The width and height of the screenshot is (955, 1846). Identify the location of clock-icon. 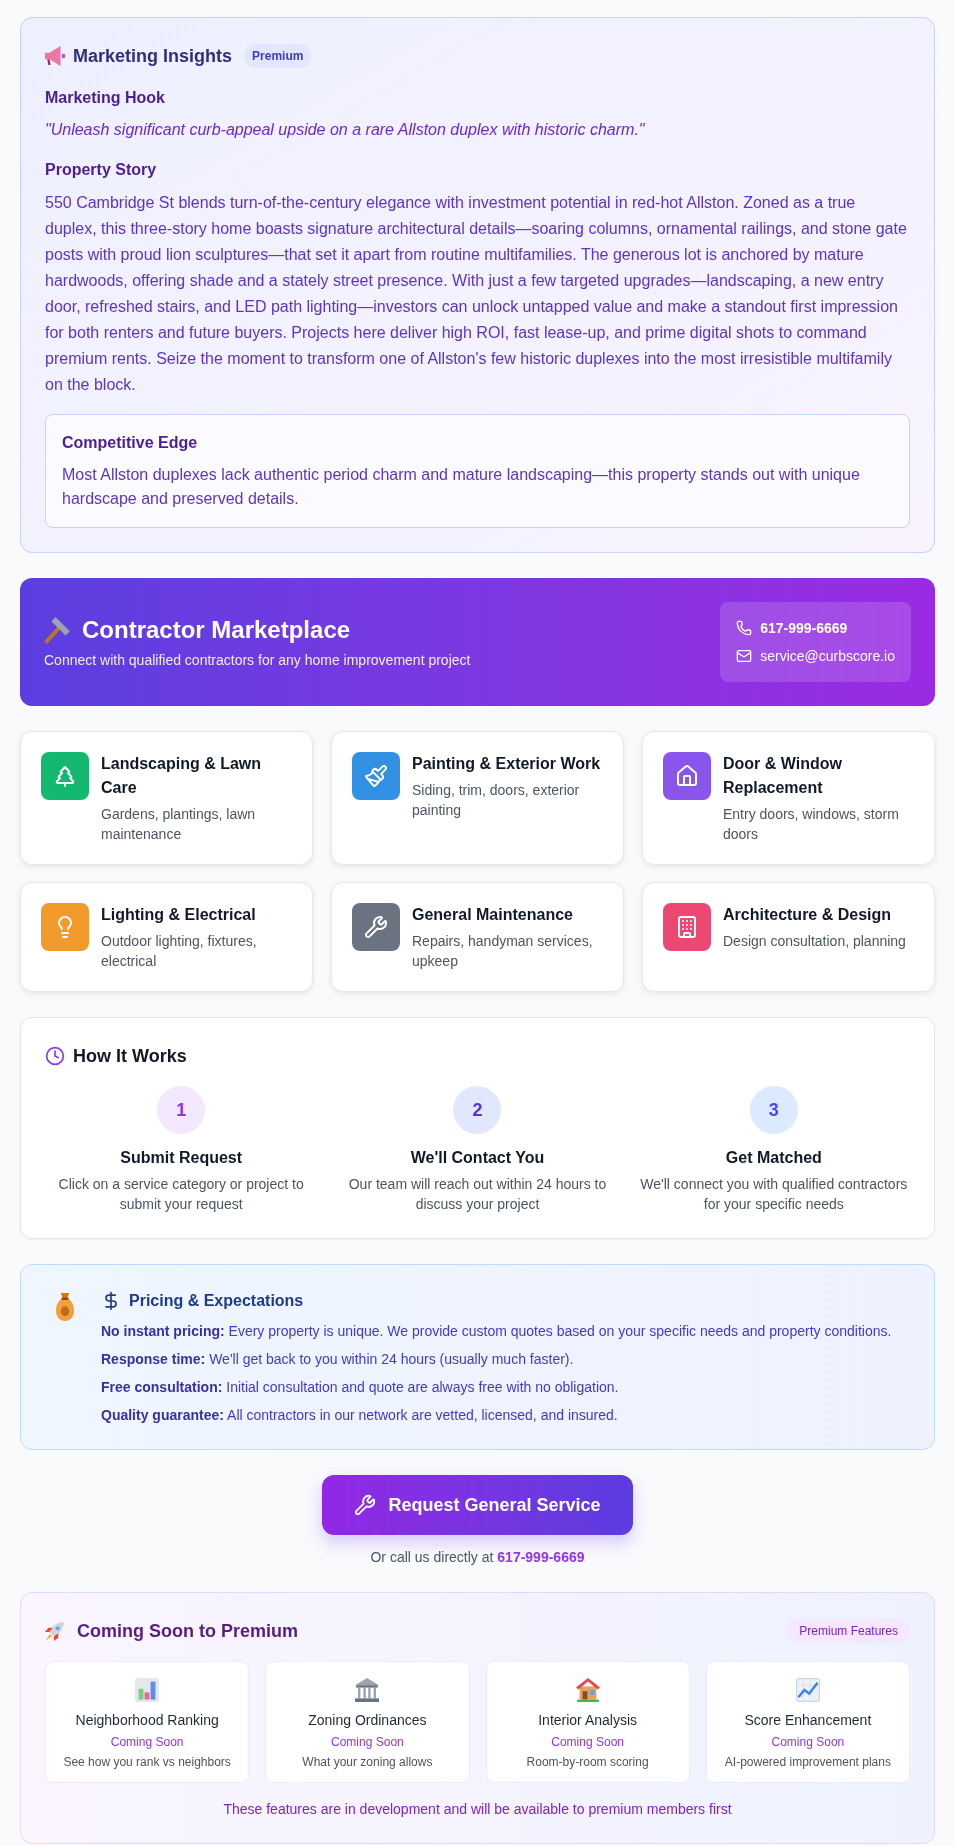
(55, 1056).